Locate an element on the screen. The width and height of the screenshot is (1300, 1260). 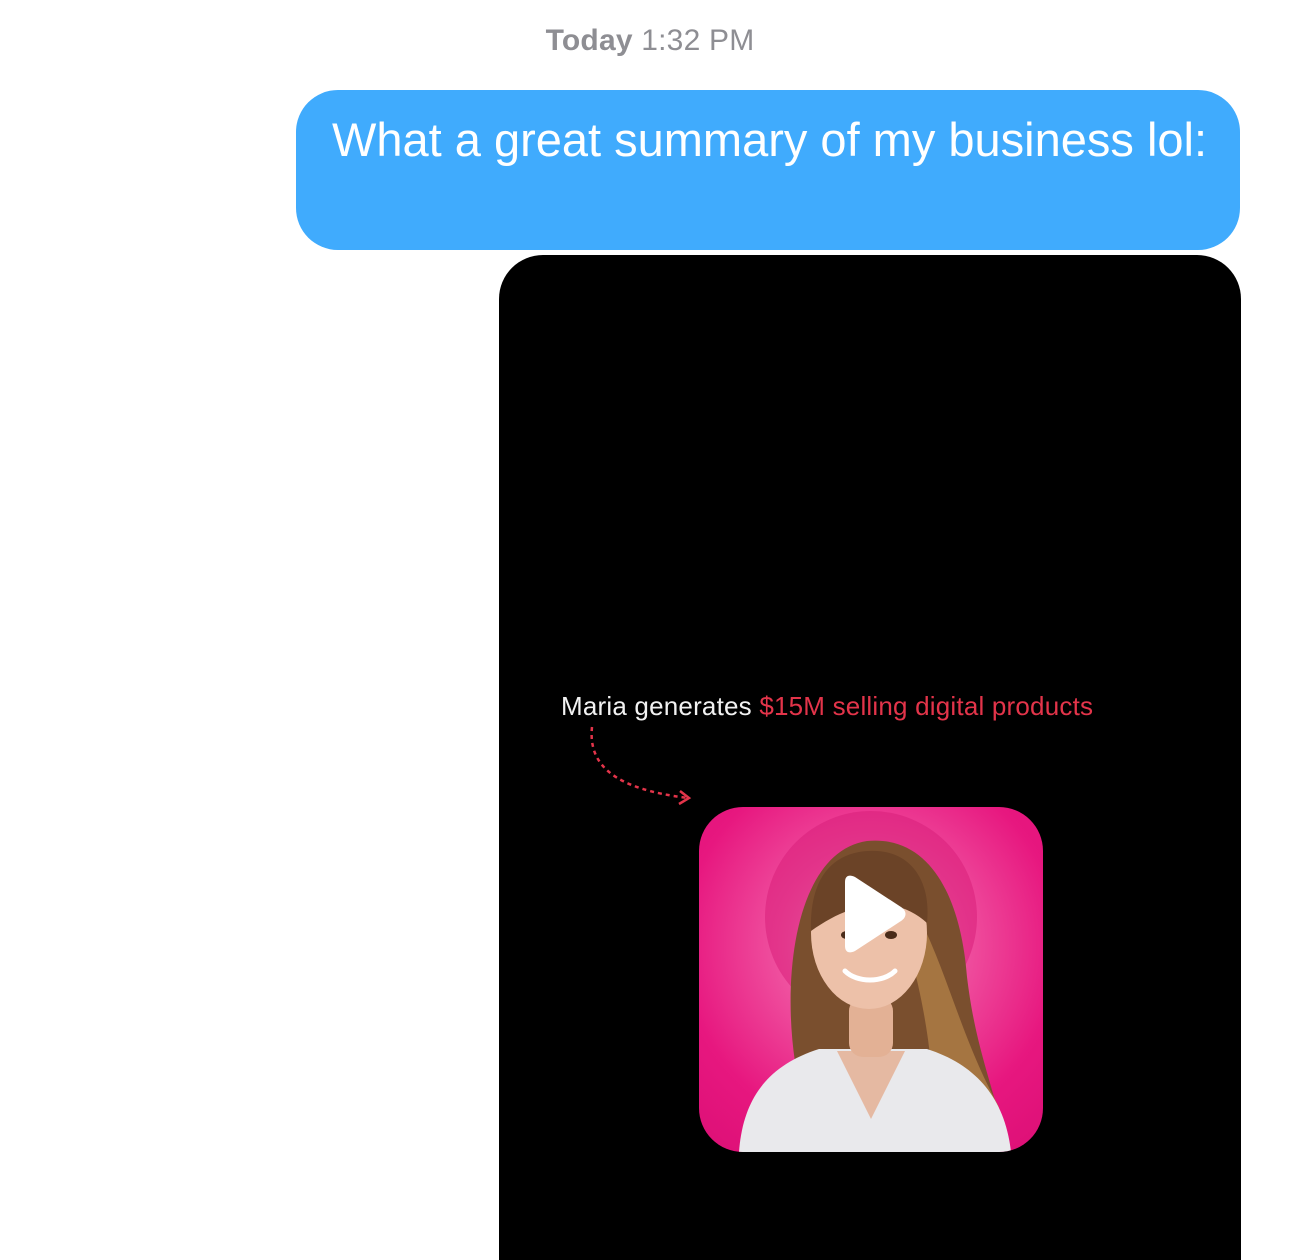
caption-lead: Maria generates is located at coordinates (656, 706).